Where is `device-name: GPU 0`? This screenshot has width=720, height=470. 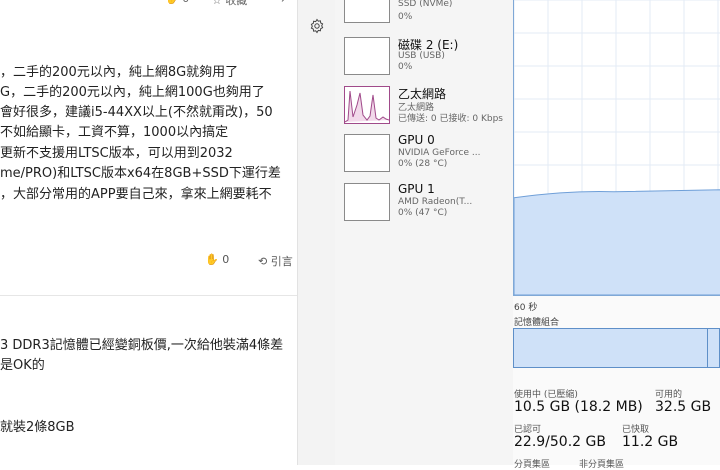 device-name: GPU 0 is located at coordinates (416, 140).